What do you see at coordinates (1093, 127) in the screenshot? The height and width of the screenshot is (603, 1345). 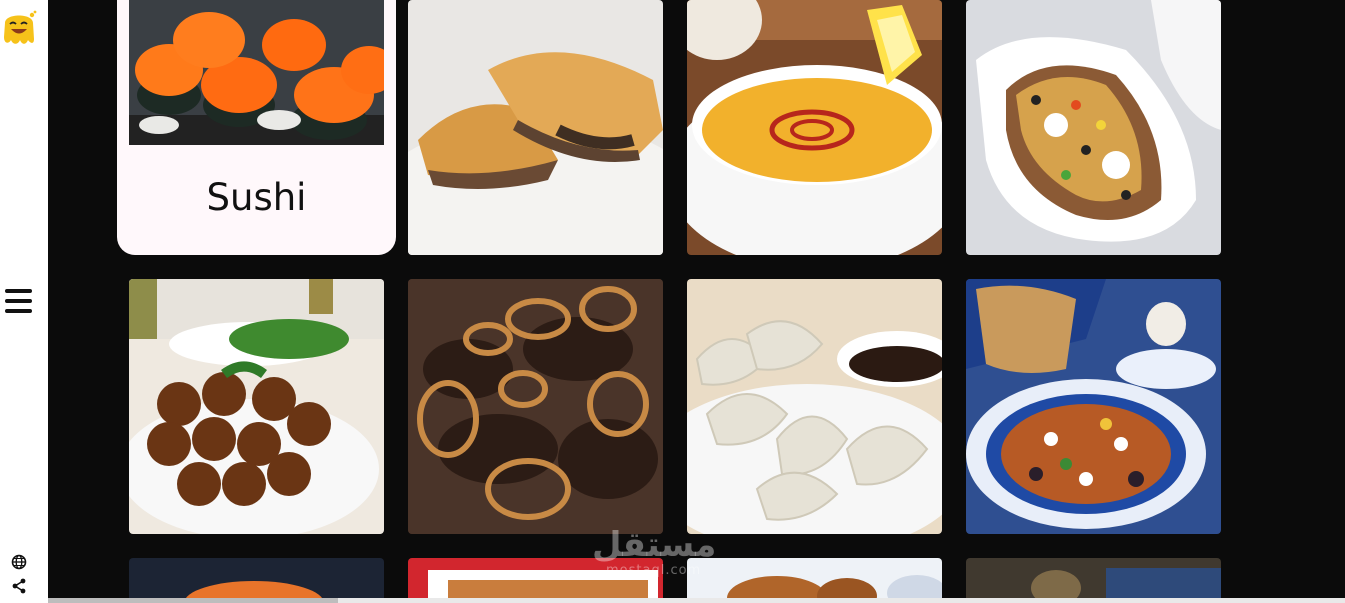 I see `stuffed-potato-photo` at bounding box center [1093, 127].